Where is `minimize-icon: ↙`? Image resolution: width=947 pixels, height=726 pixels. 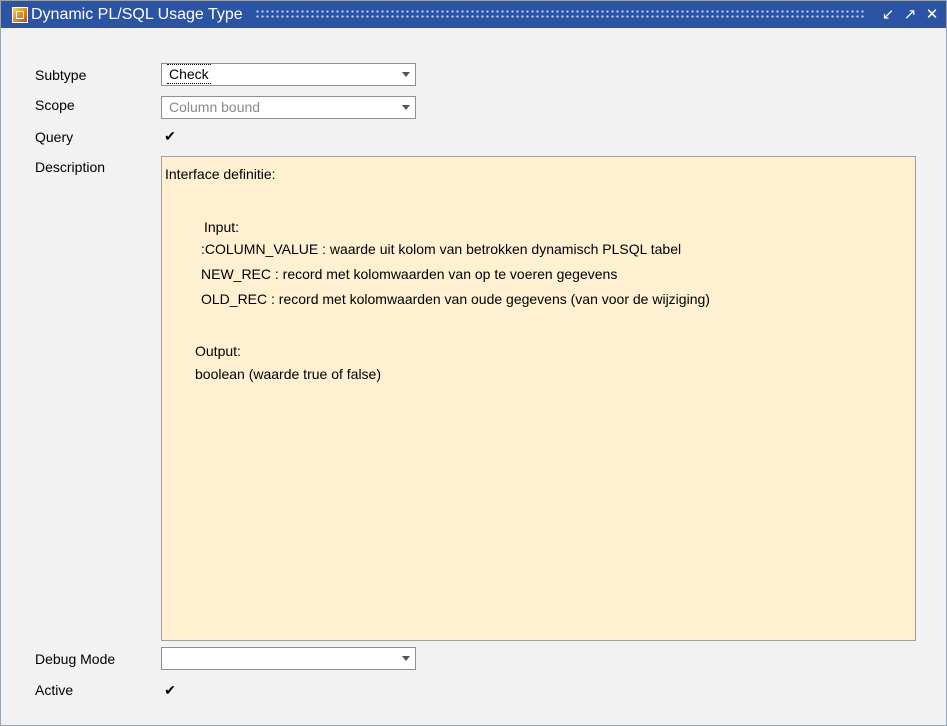
minimize-icon: ↙ is located at coordinates (888, 14).